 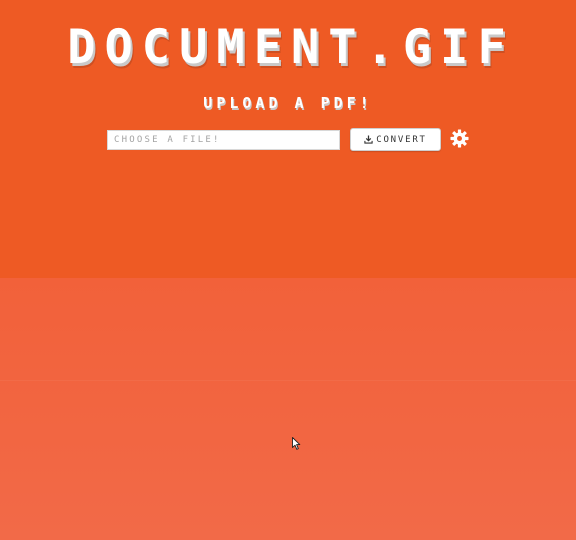 What do you see at coordinates (288, 380) in the screenshot?
I see `section-divider` at bounding box center [288, 380].